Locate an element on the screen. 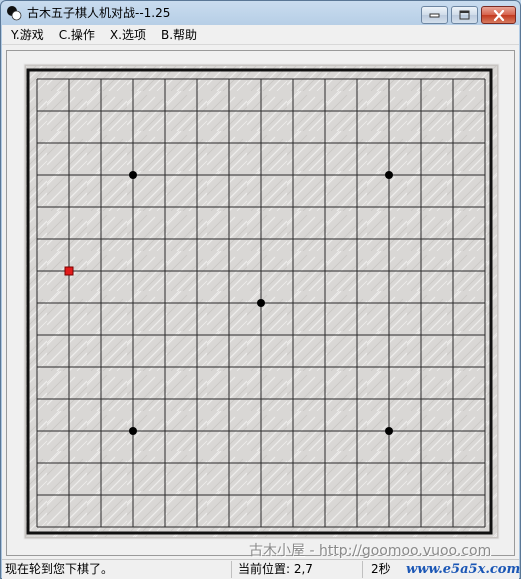  site-logo: www.e5a5x.com is located at coordinates (463, 570).